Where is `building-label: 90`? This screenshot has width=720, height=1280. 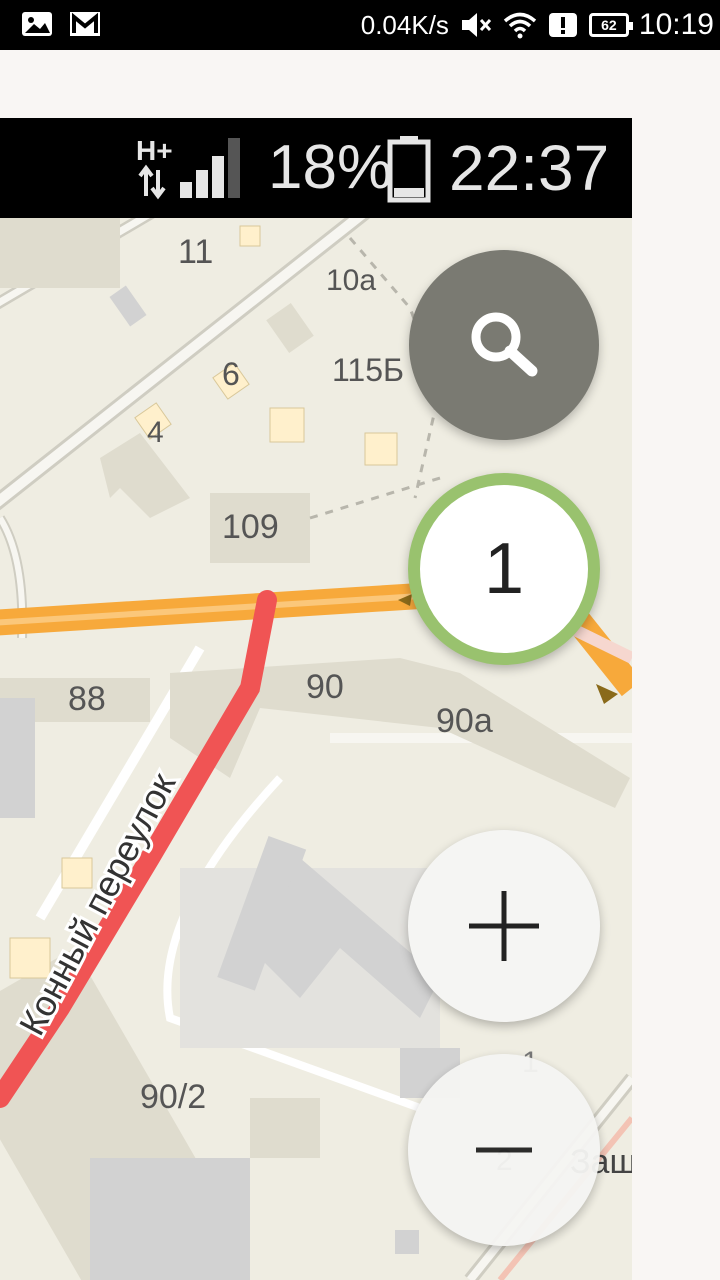
building-label: 90 is located at coordinates (325, 687).